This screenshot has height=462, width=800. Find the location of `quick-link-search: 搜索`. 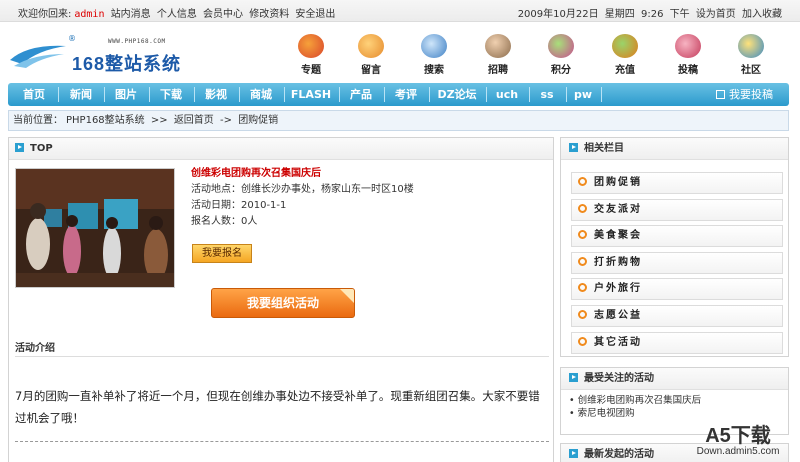

quick-link-search: 搜索 is located at coordinates (434, 55).